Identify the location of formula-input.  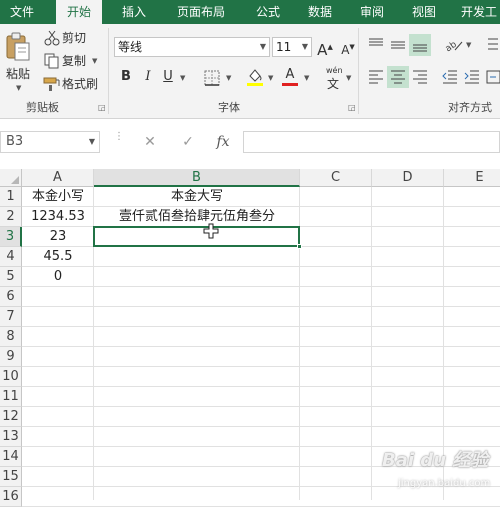
(371, 142).